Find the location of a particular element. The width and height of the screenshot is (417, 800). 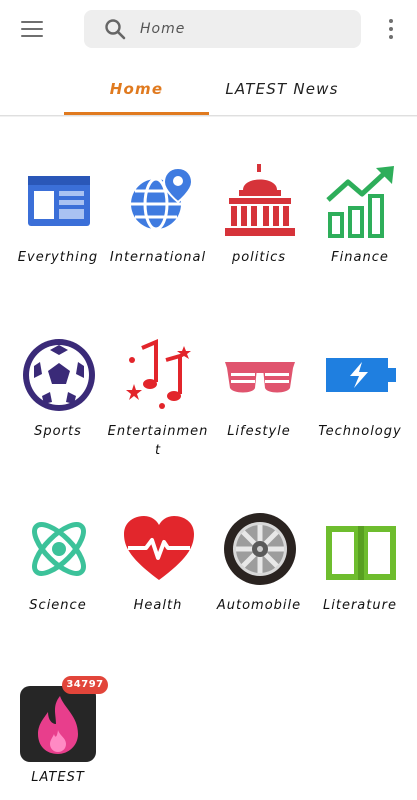

newspaper-icon is located at coordinates (59, 201).